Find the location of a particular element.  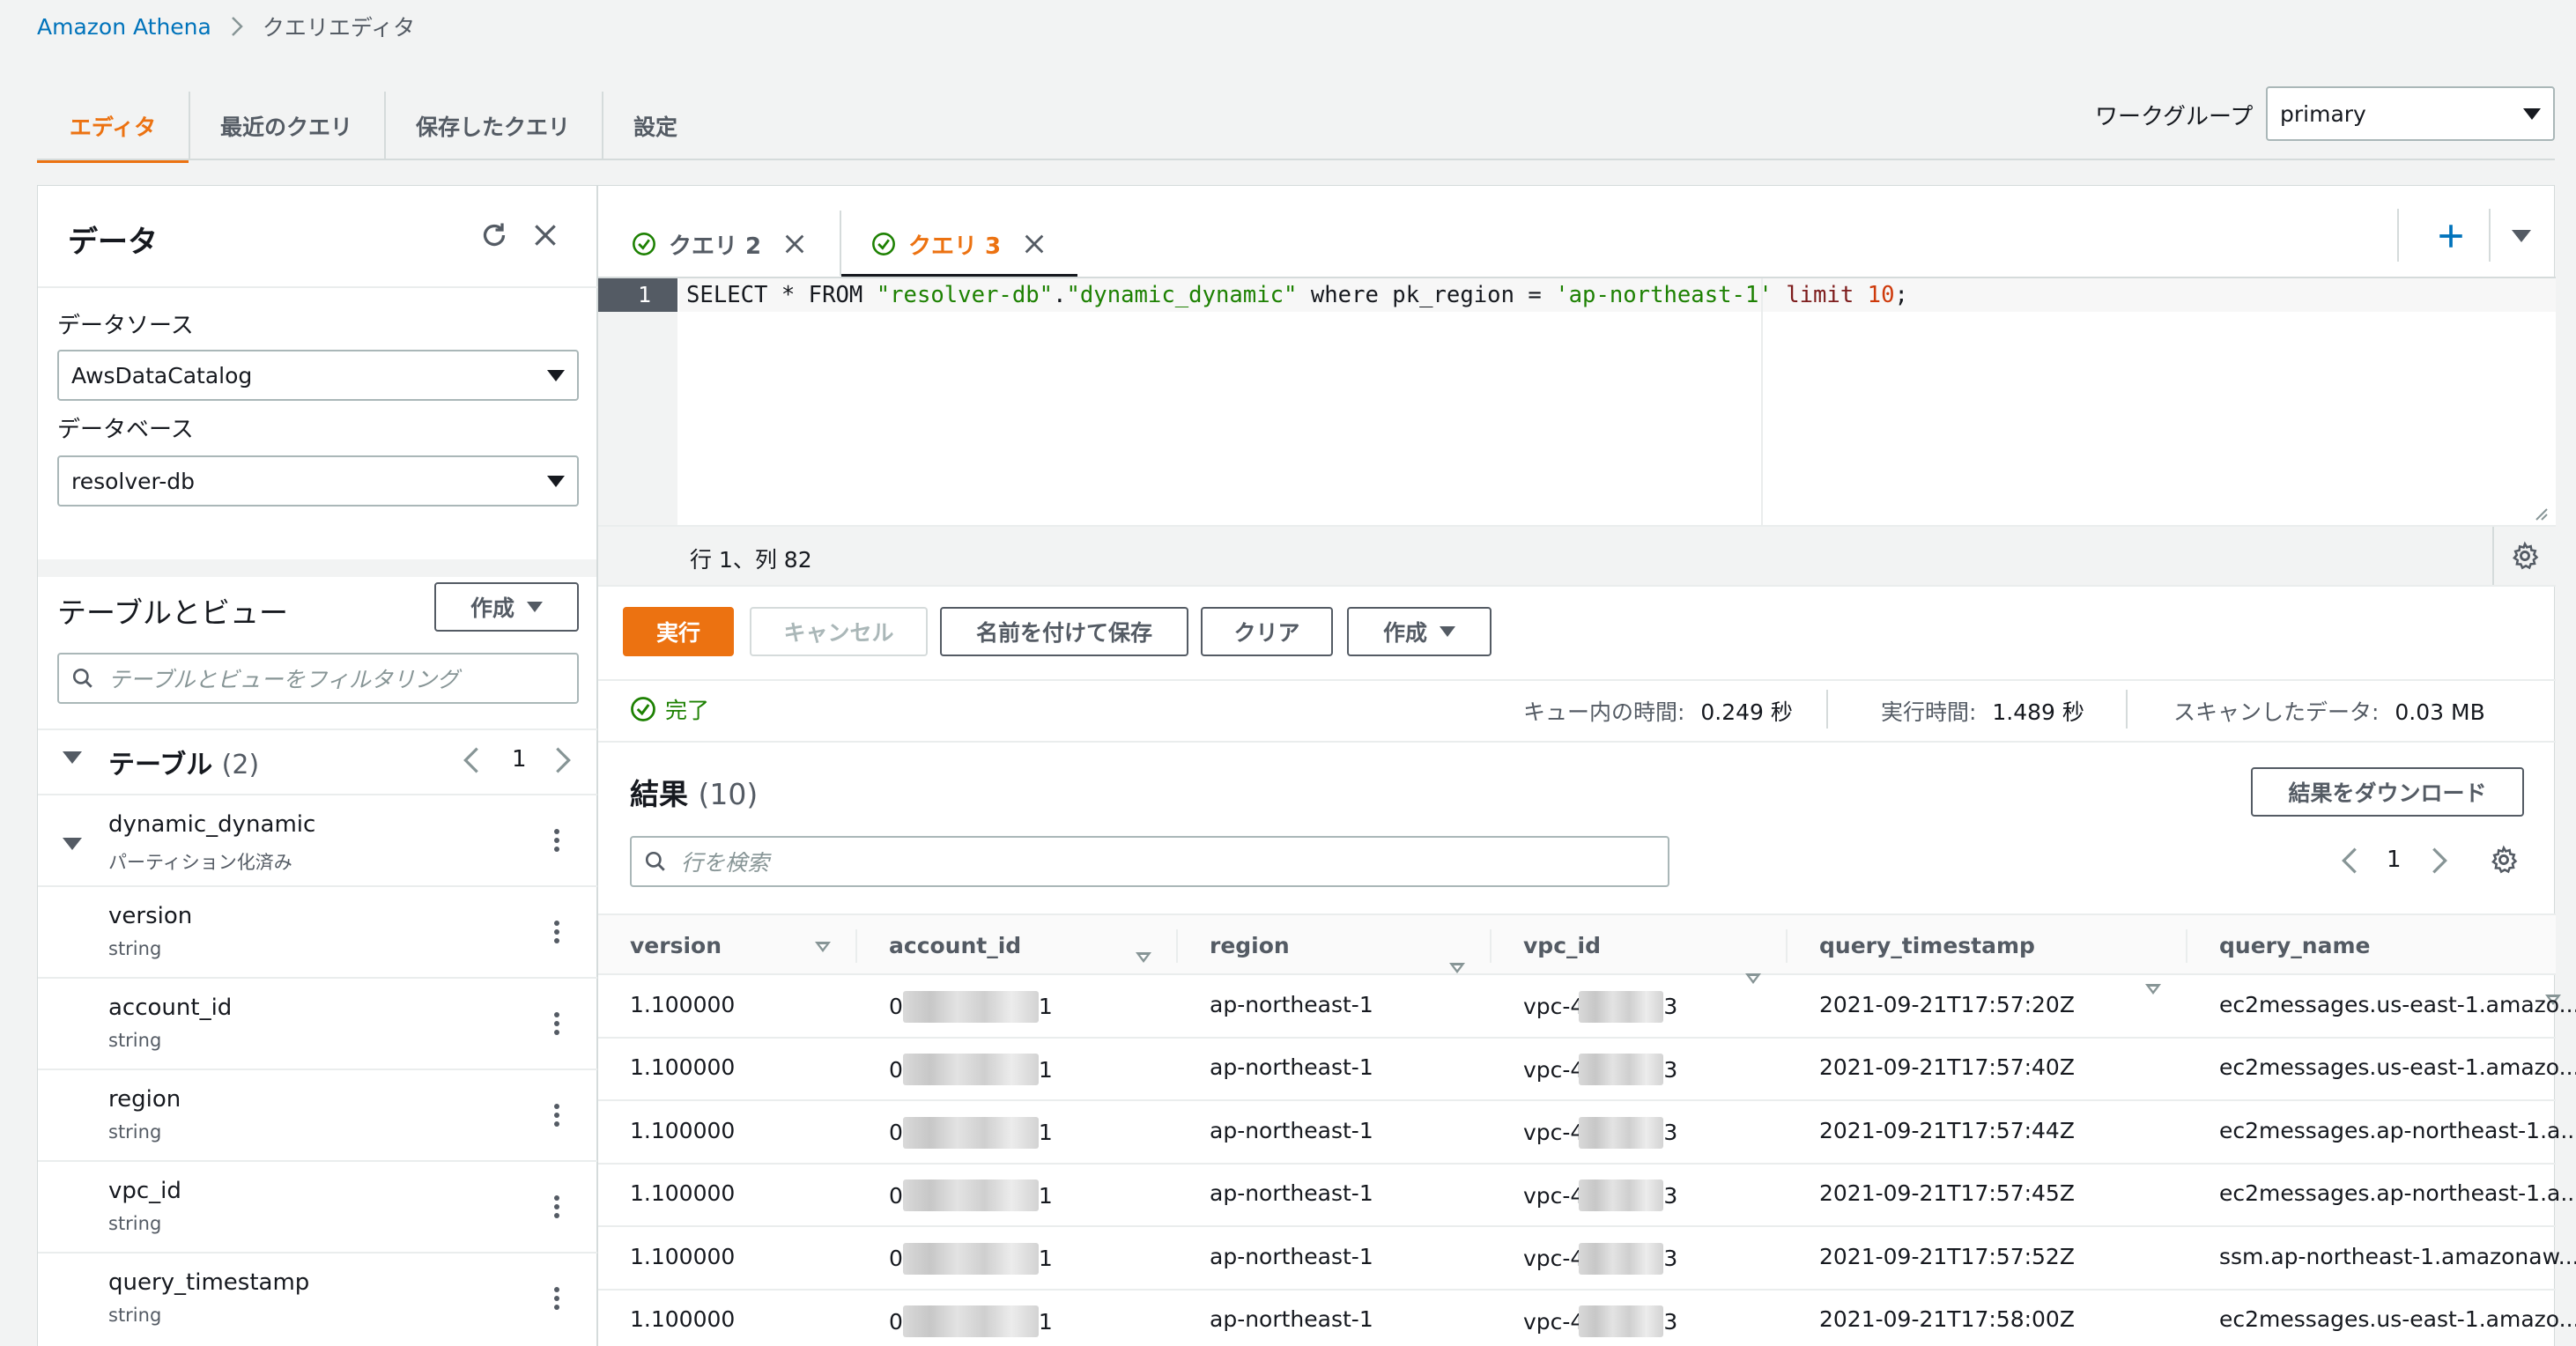

tables-page: 1 is located at coordinates (520, 759).